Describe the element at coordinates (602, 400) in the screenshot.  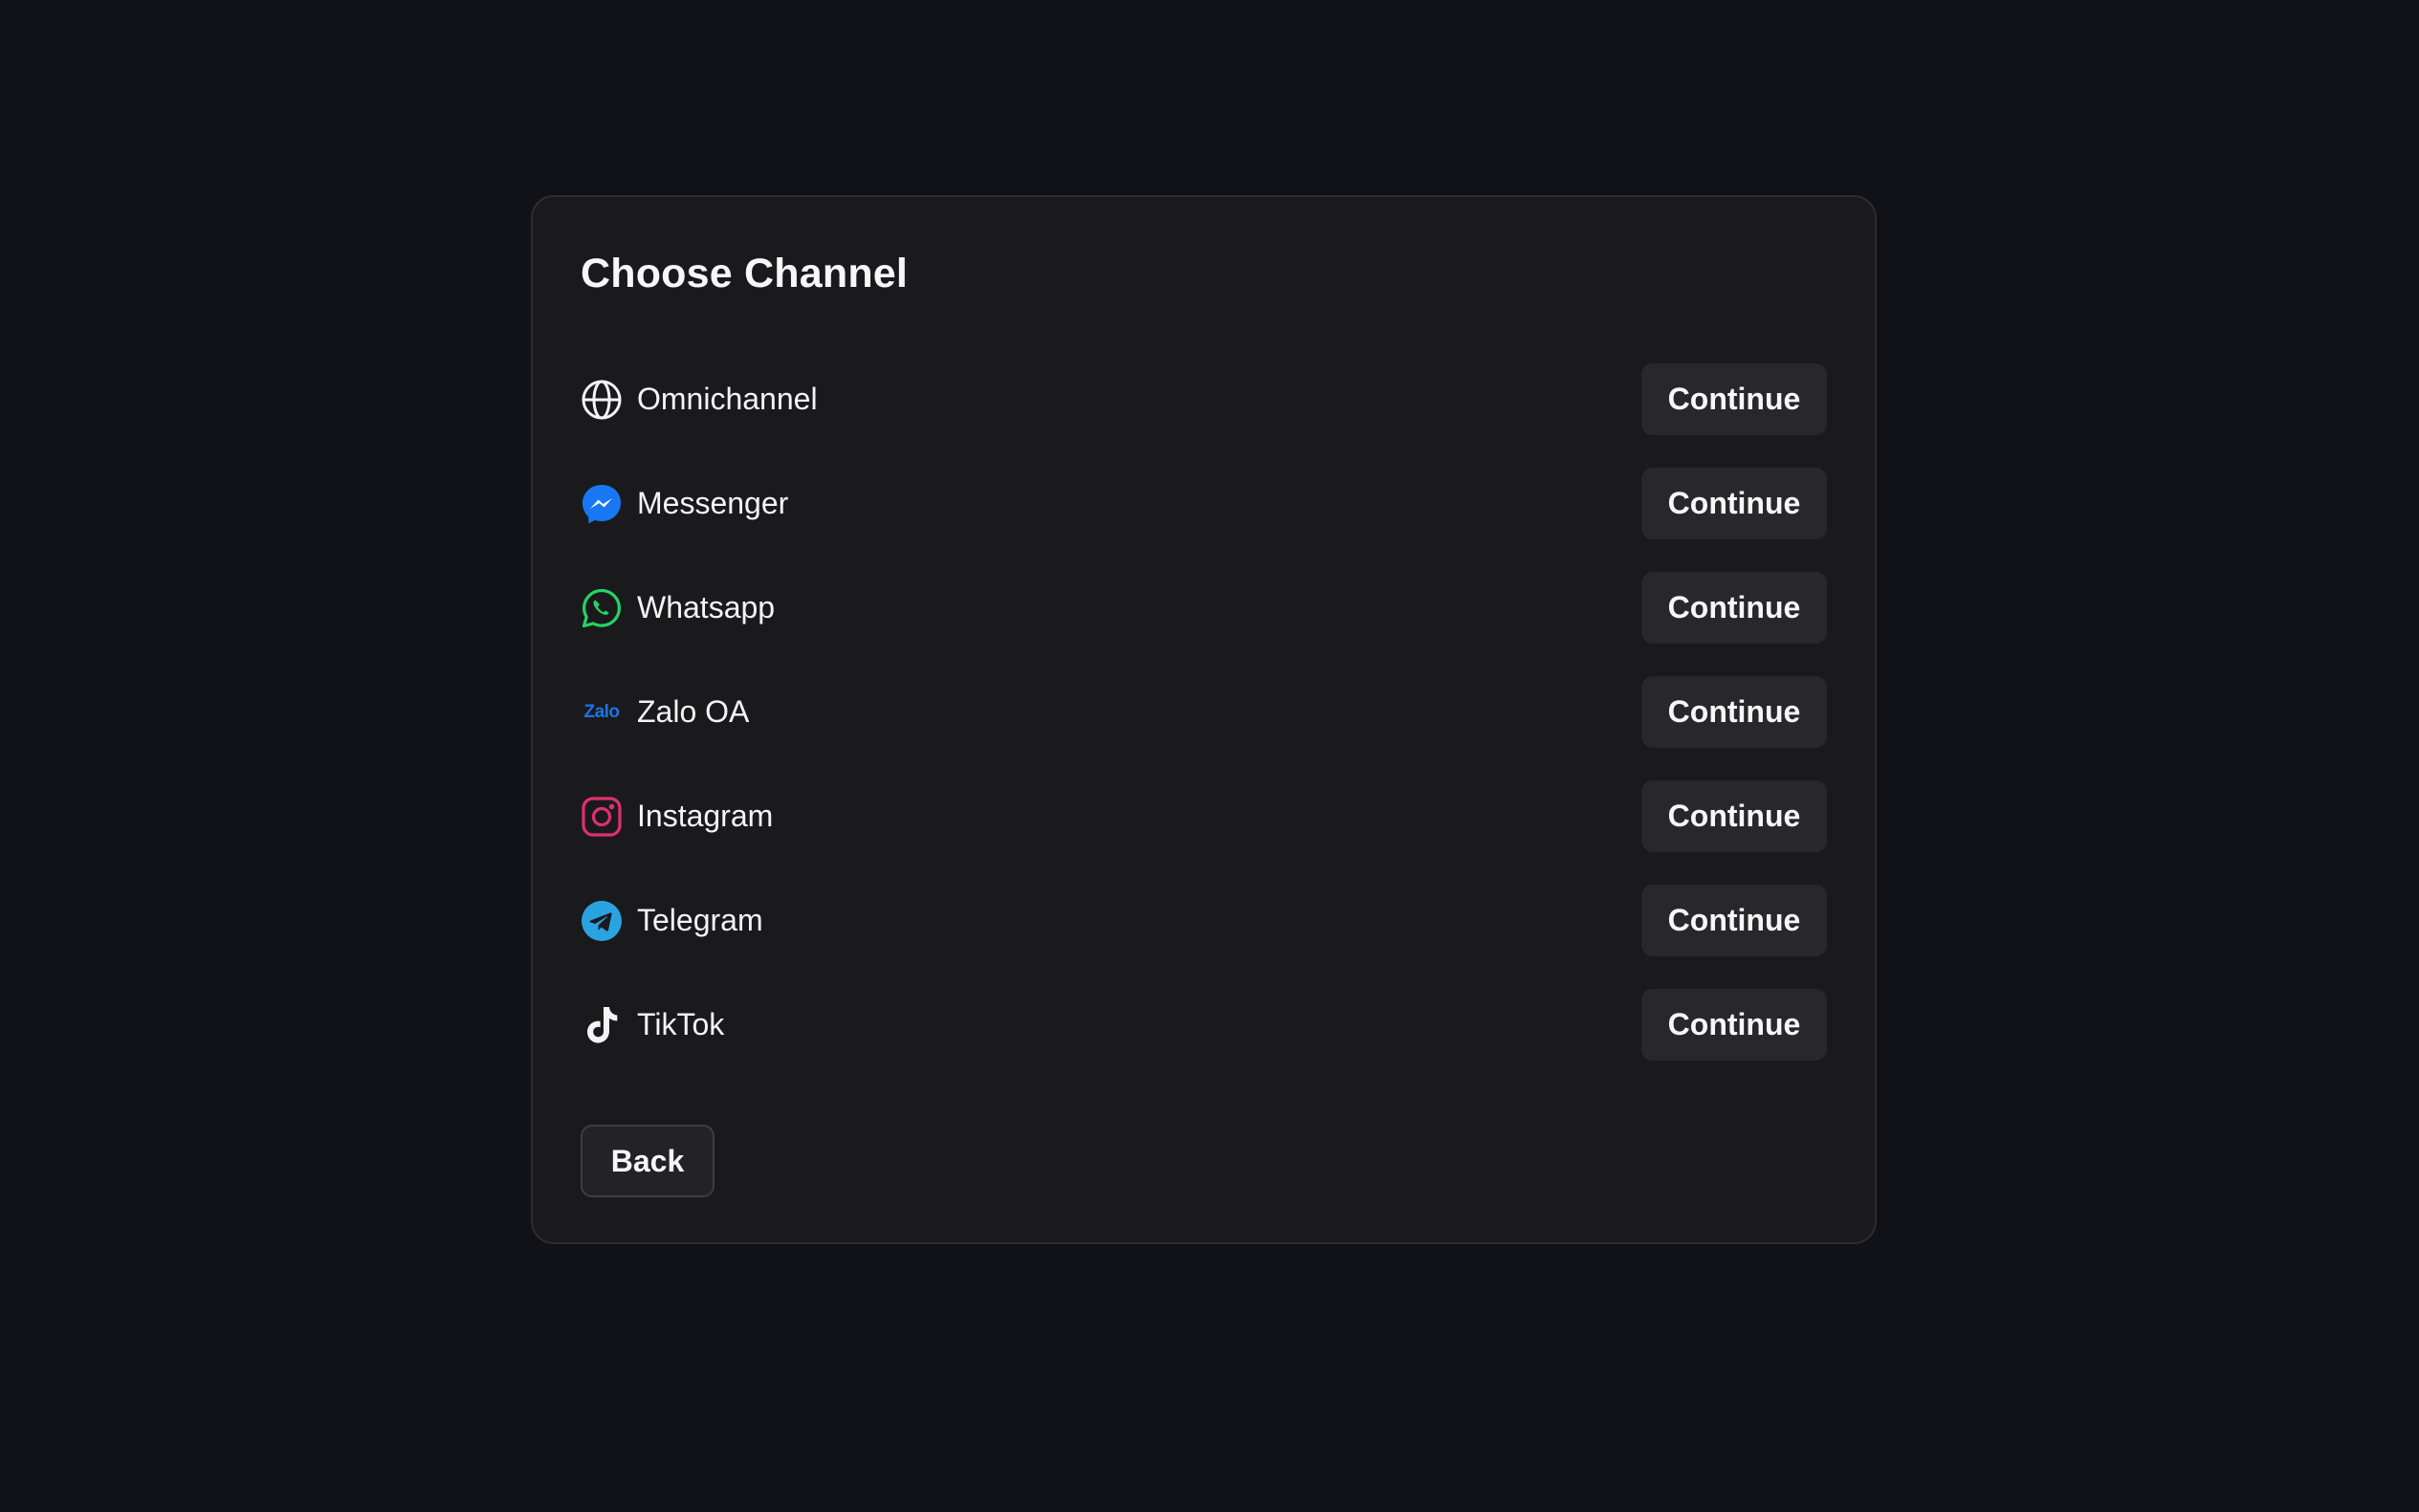
I see `globe-icon` at that location.